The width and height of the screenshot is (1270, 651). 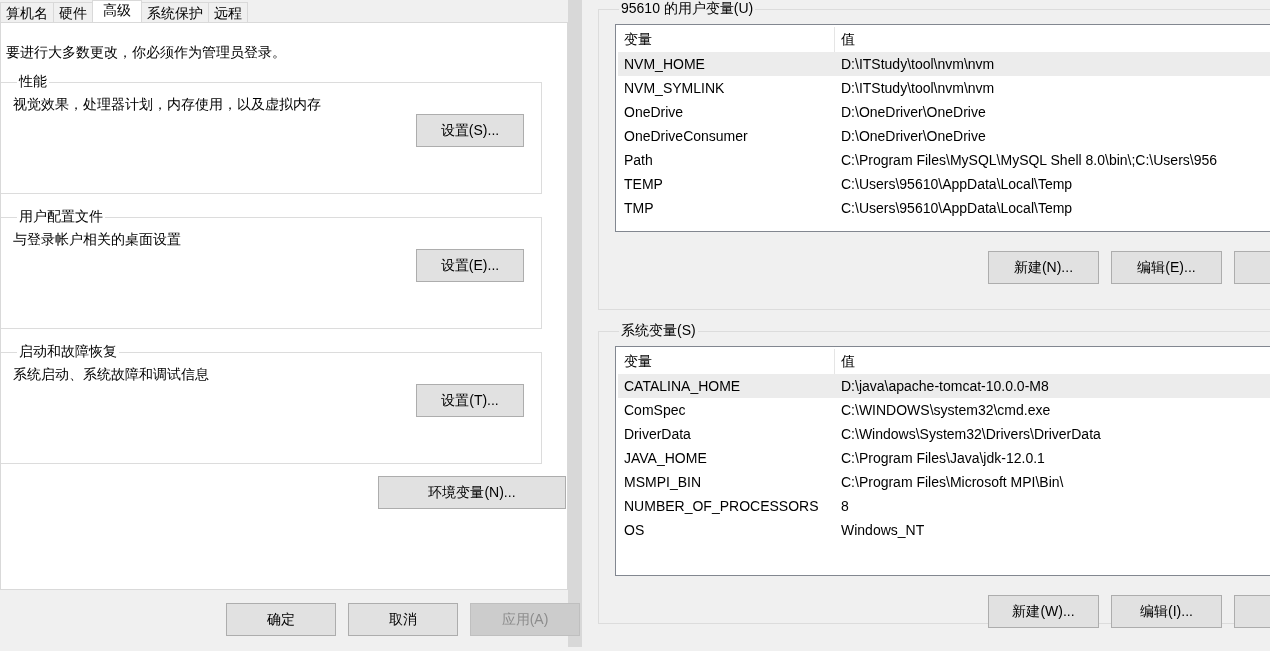 What do you see at coordinates (228, 12) in the screenshot?
I see `tab: 远程` at bounding box center [228, 12].